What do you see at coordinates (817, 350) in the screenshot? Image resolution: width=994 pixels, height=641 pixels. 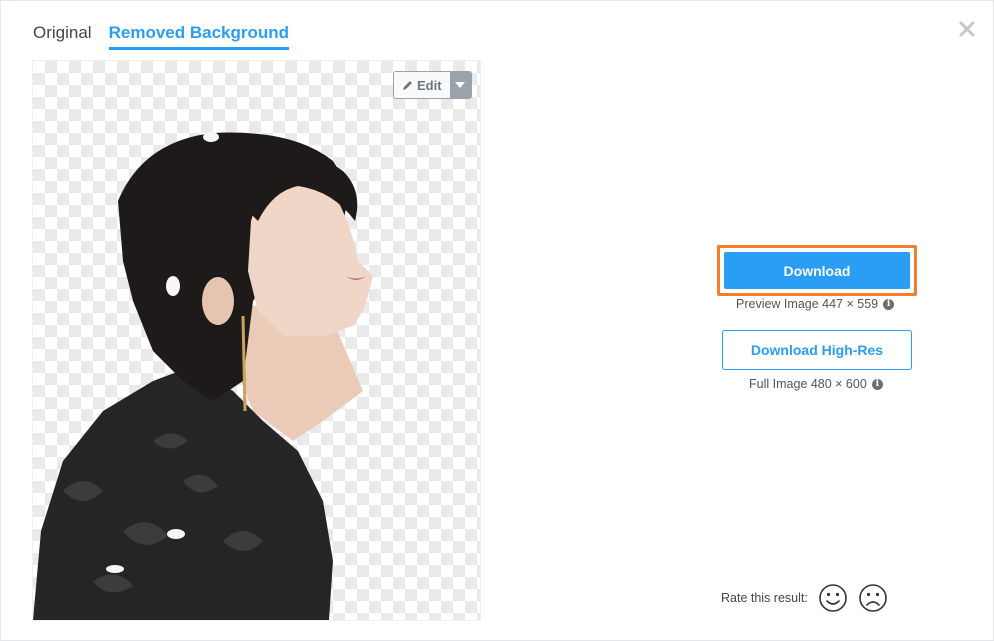 I see `download-high-res-button: Download High-Res` at bounding box center [817, 350].